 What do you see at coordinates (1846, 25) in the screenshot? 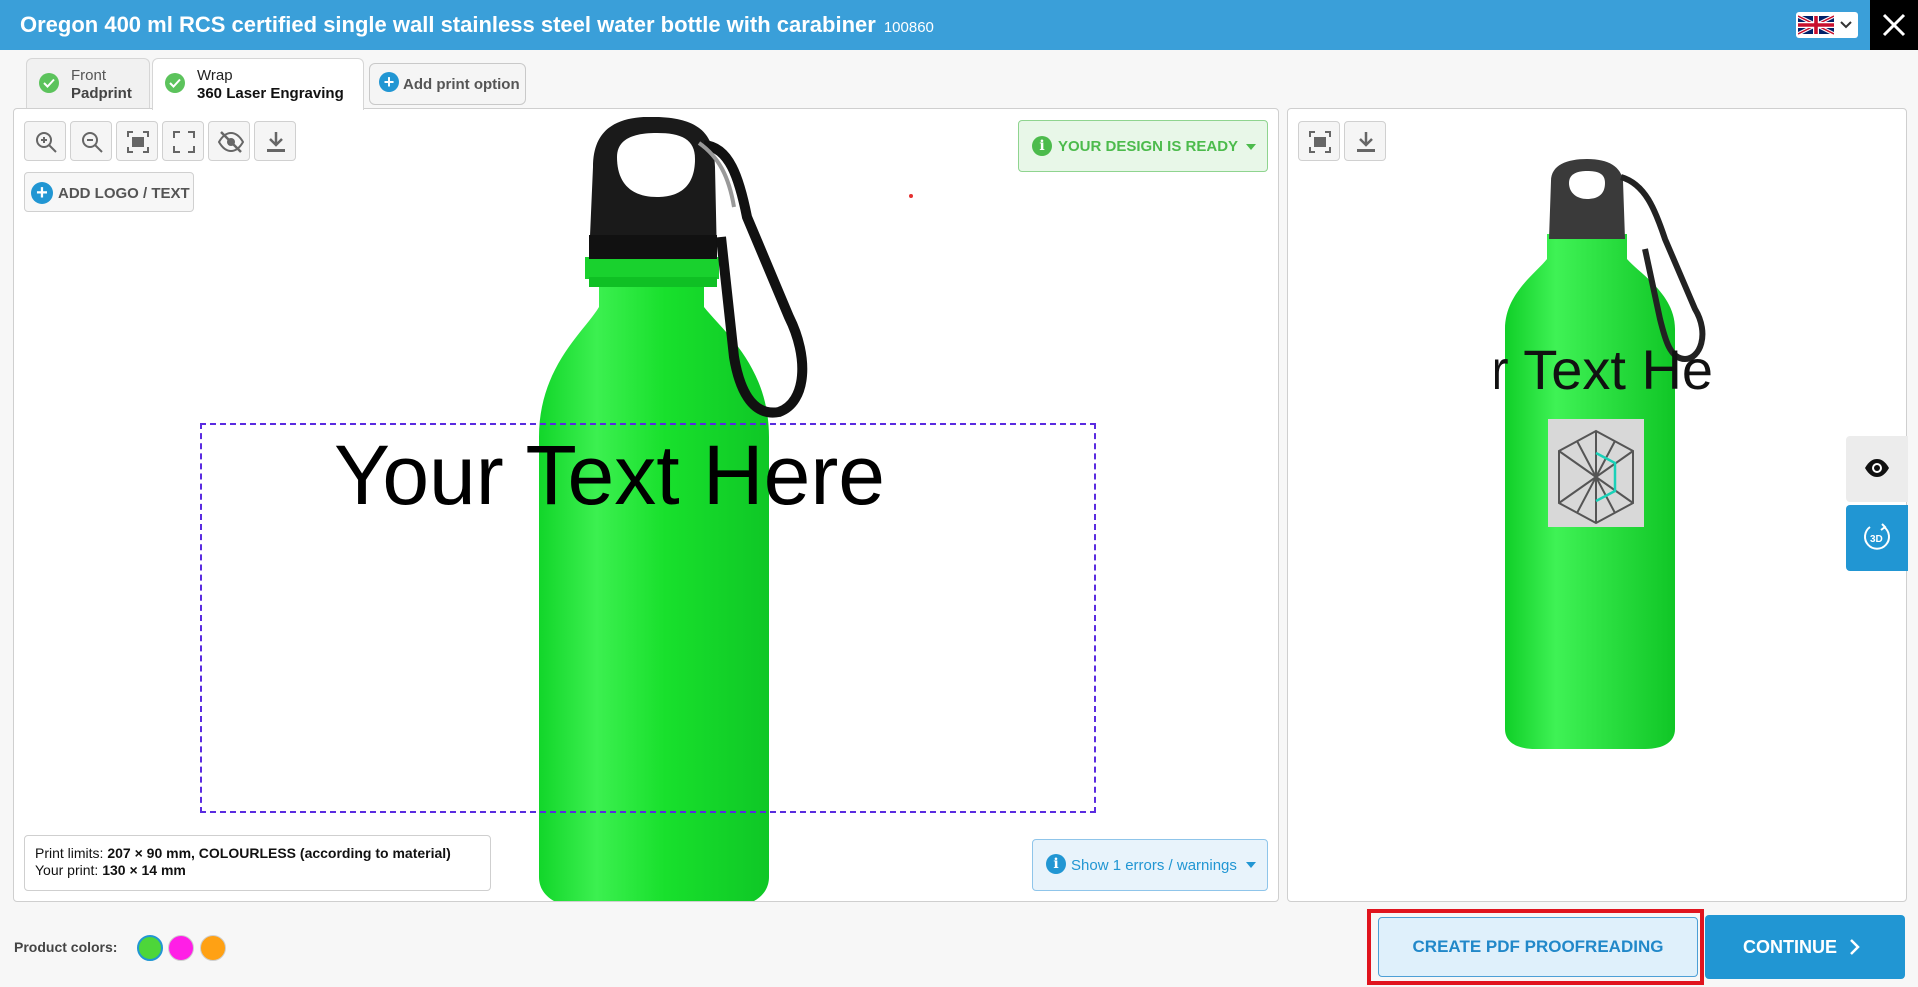
I see `chevron-down-icon` at bounding box center [1846, 25].